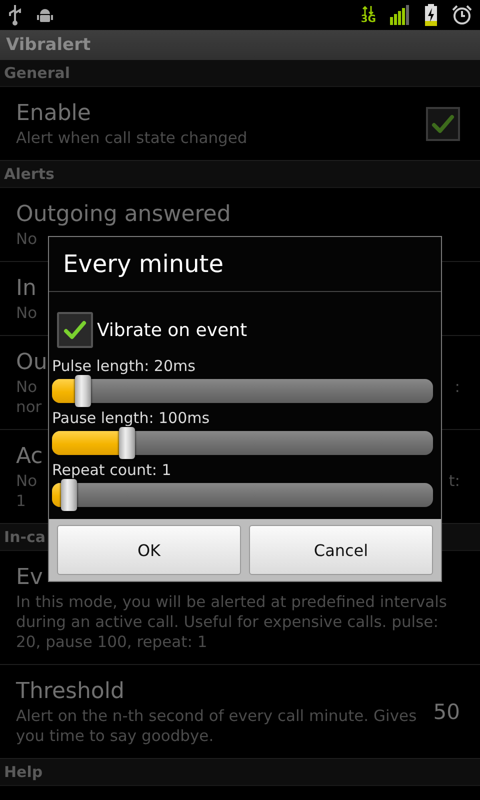 The height and width of the screenshot is (800, 480). What do you see at coordinates (149, 550) in the screenshot?
I see `ok-button: OK` at bounding box center [149, 550].